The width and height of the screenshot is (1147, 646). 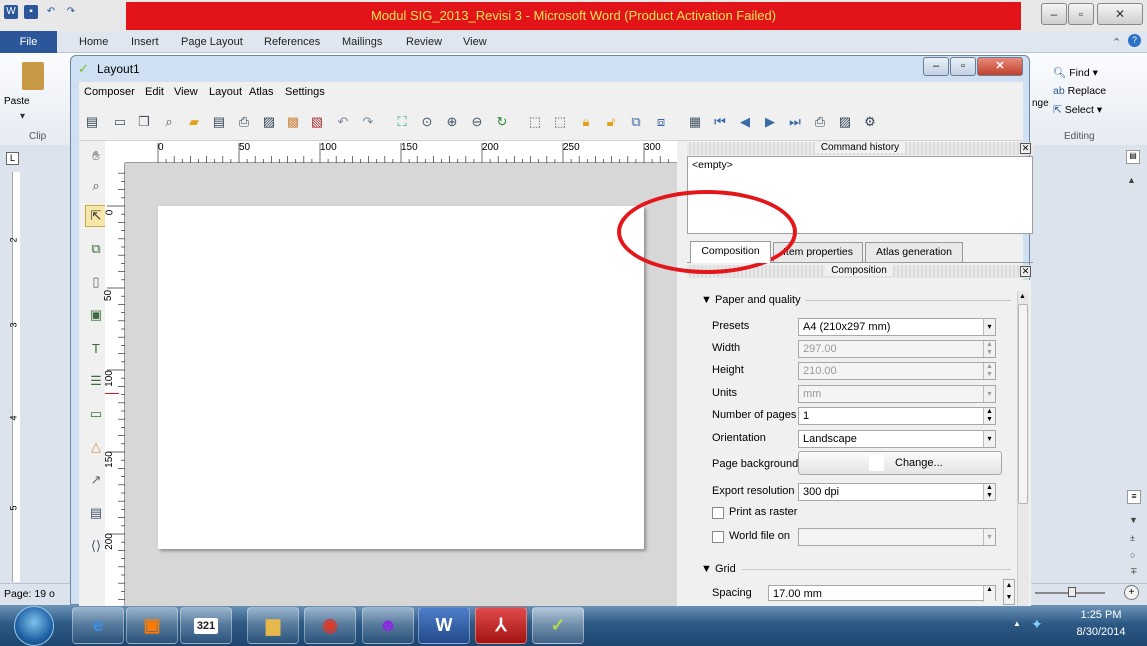 I want to click on word-minimize-button: –, so click(x=1054, y=14).